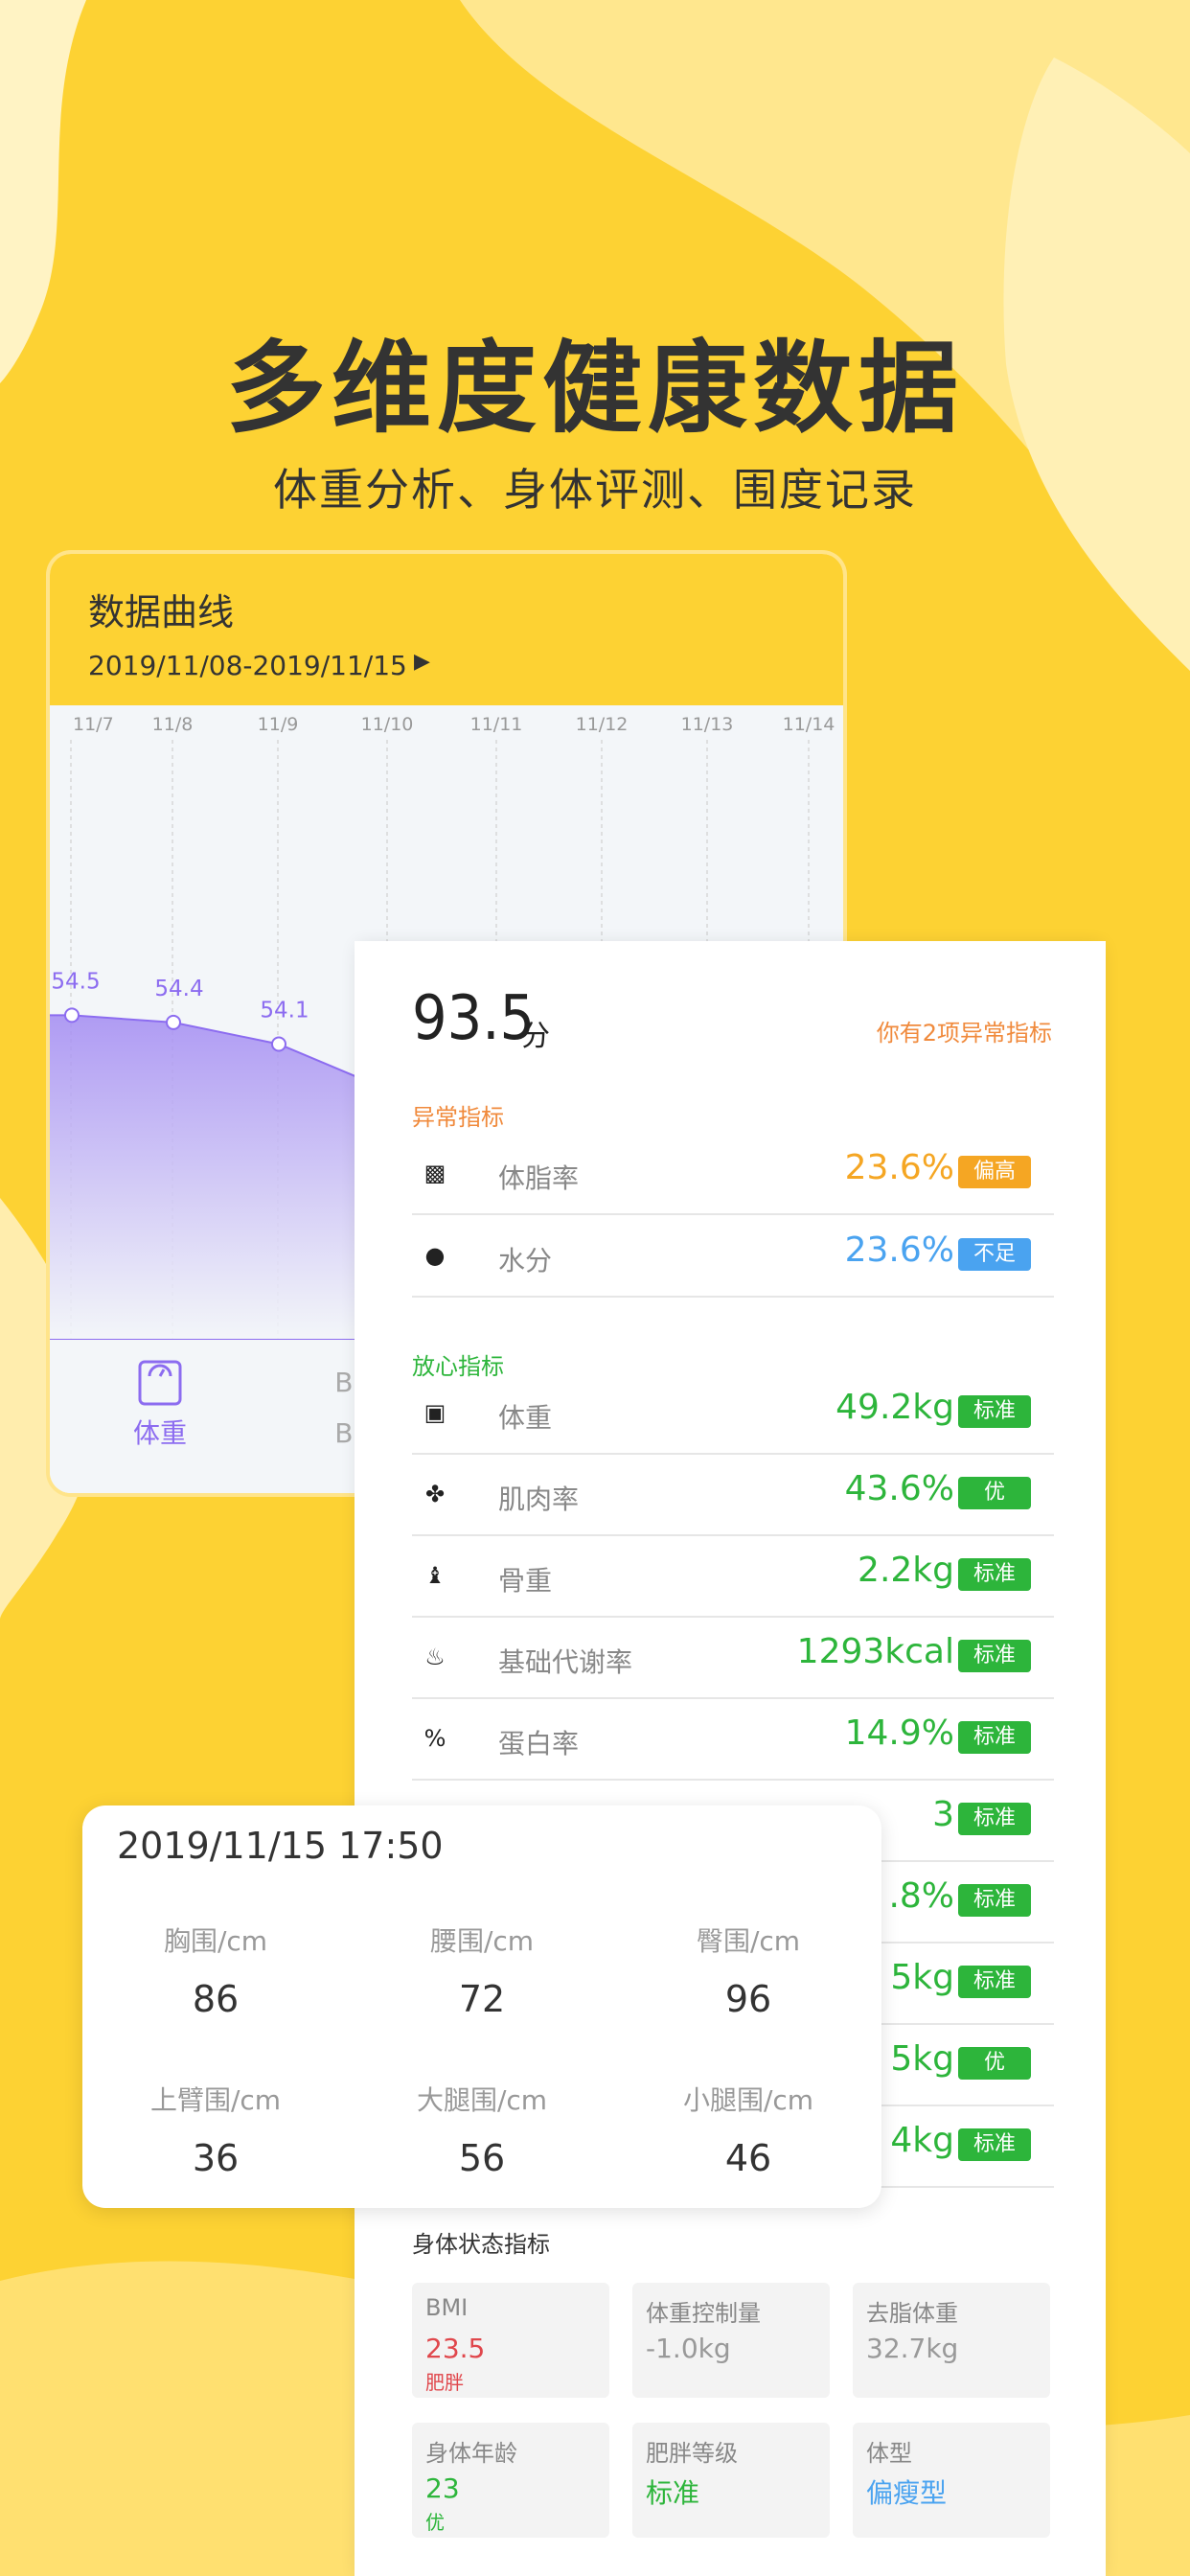 The width and height of the screenshot is (1190, 2576). I want to click on date-range-arrow-icon: ▶, so click(422, 662).